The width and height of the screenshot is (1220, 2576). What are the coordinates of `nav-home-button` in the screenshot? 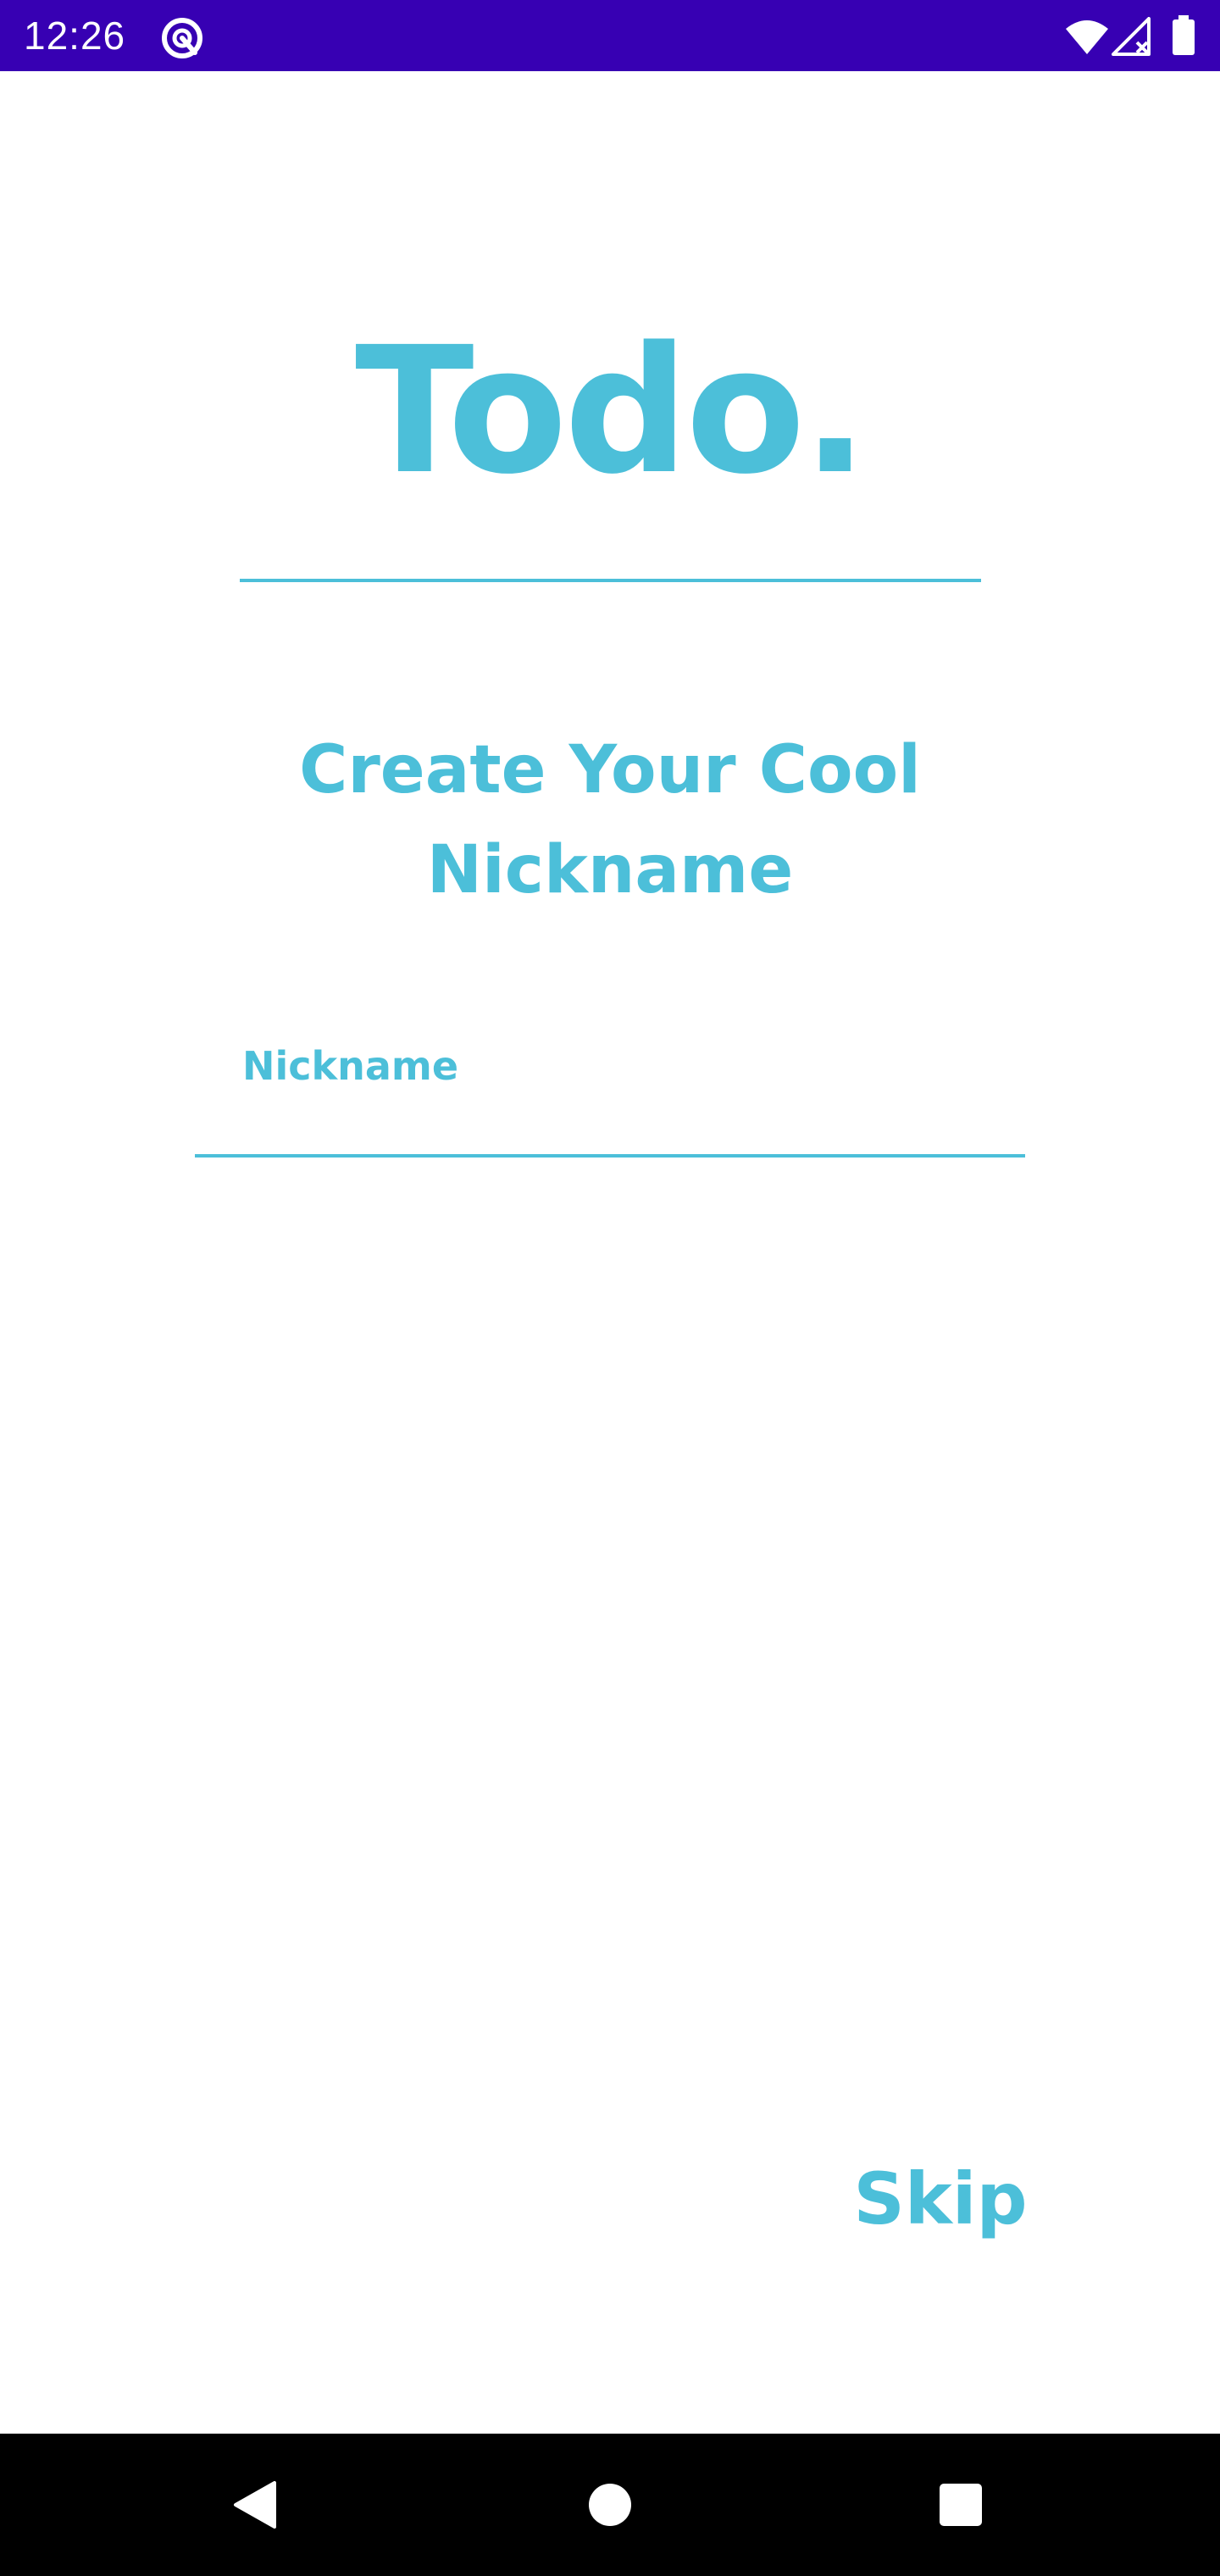 It's located at (610, 2504).